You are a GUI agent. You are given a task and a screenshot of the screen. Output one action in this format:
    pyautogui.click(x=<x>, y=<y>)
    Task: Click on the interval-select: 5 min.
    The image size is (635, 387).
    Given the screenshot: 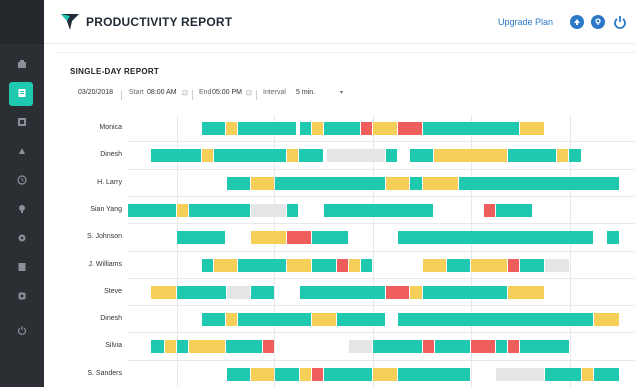 What is the action you would take?
    pyautogui.click(x=305, y=92)
    